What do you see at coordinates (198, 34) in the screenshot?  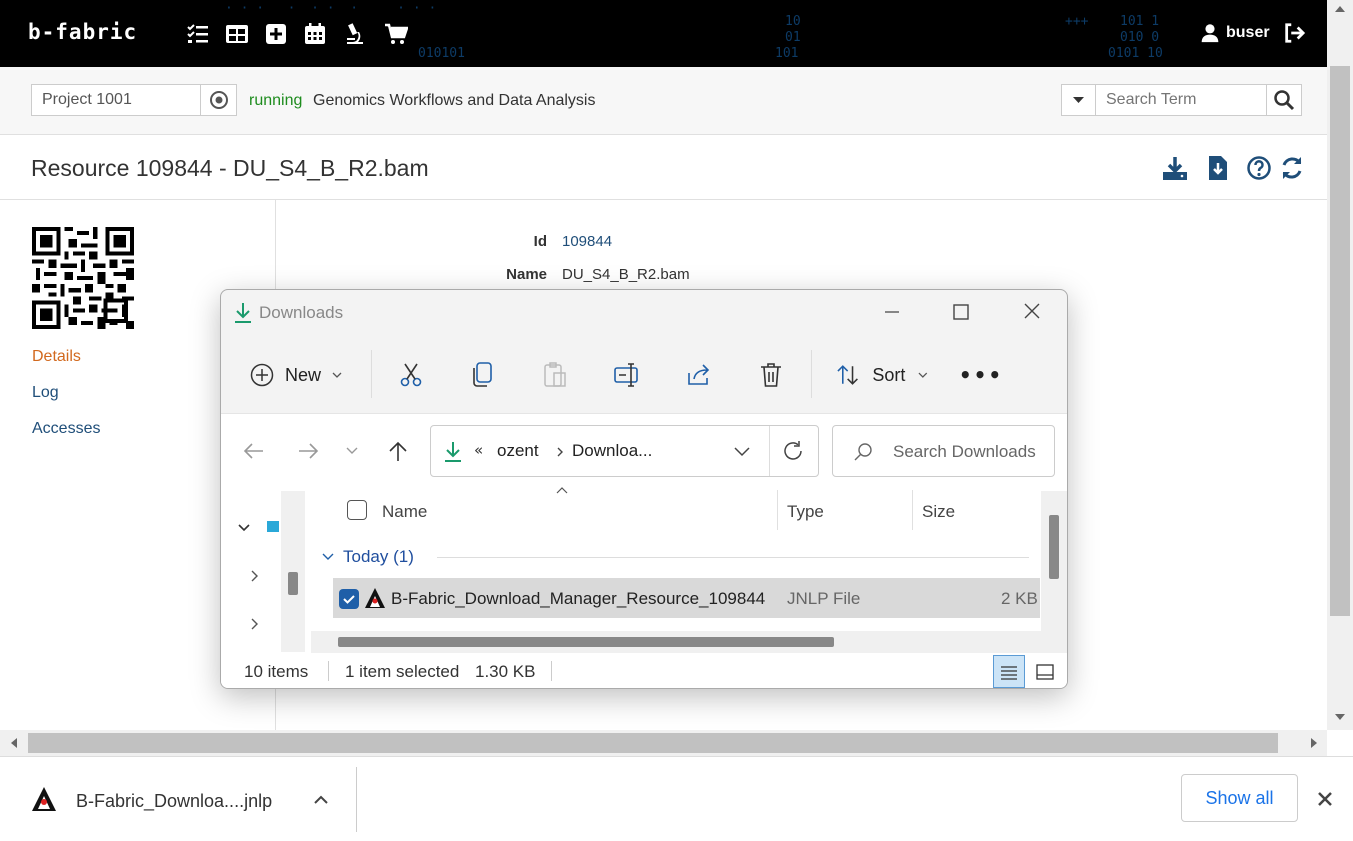 I see `tasks-icon` at bounding box center [198, 34].